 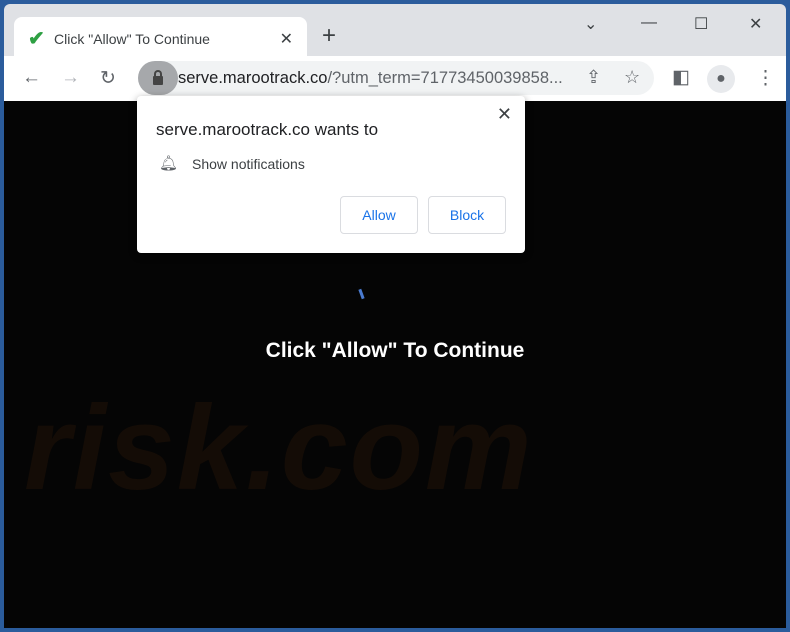 What do you see at coordinates (169, 163) in the screenshot?
I see `bell-icon: 🔔︎` at bounding box center [169, 163].